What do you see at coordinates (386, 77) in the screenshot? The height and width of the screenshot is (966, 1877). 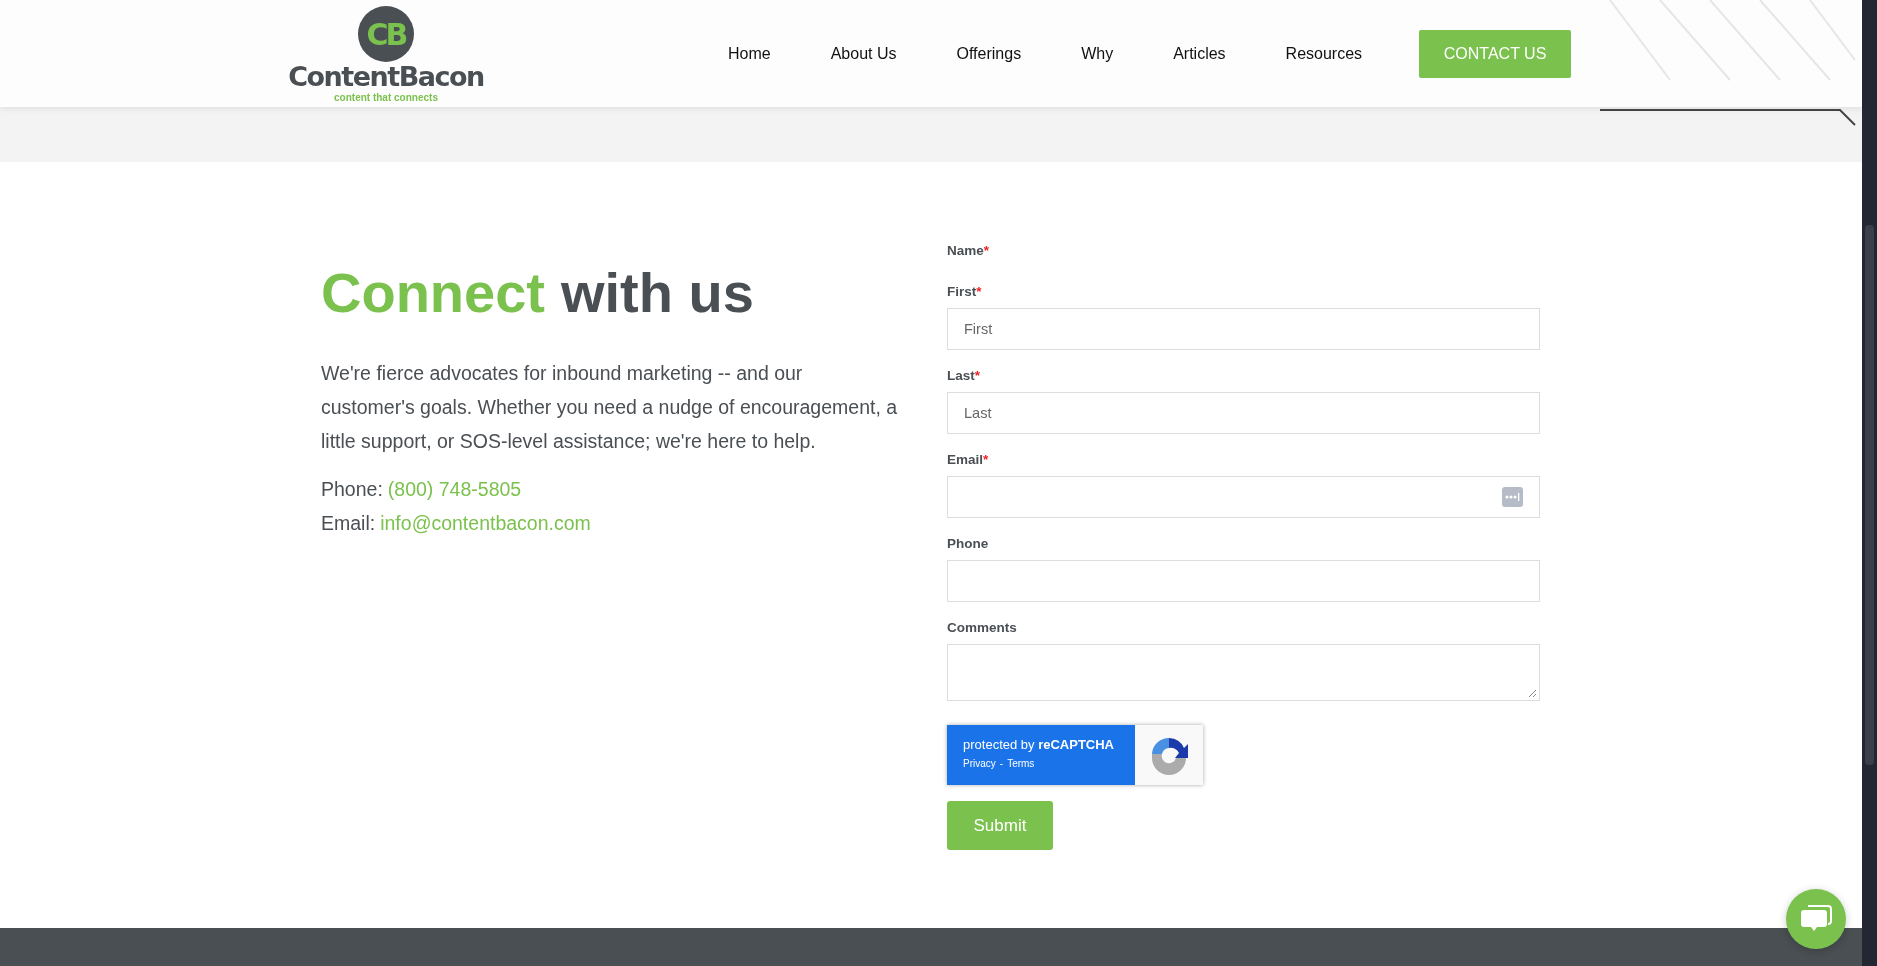 I see `logo-wordmark: ContentBacon` at bounding box center [386, 77].